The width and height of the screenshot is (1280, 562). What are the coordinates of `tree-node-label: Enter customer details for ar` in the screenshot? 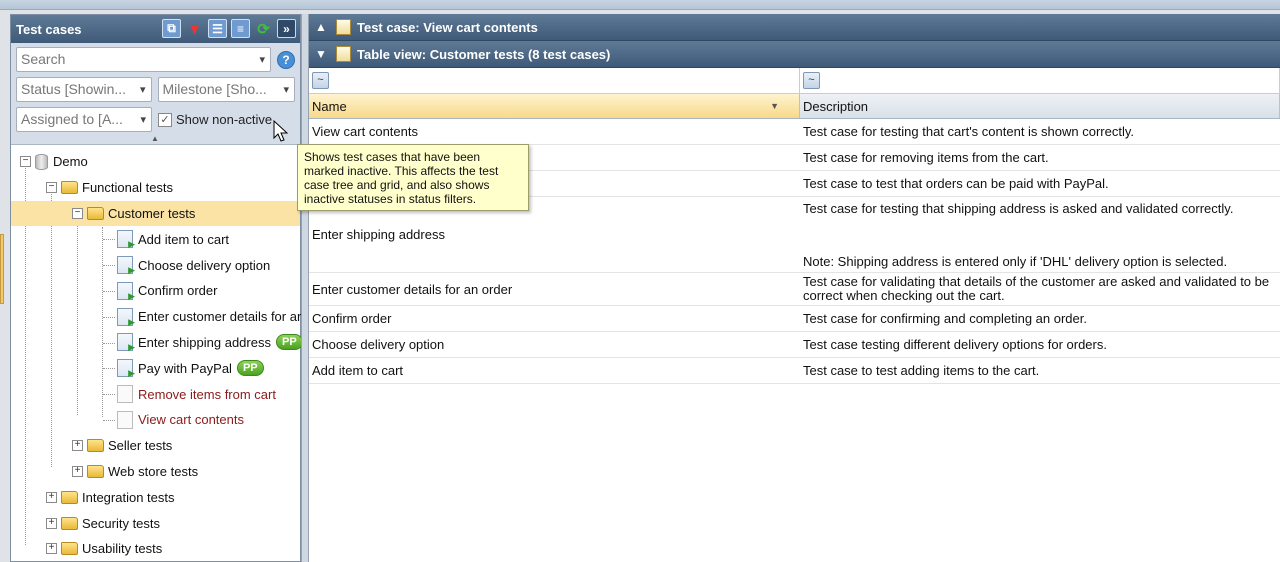 It's located at (220, 317).